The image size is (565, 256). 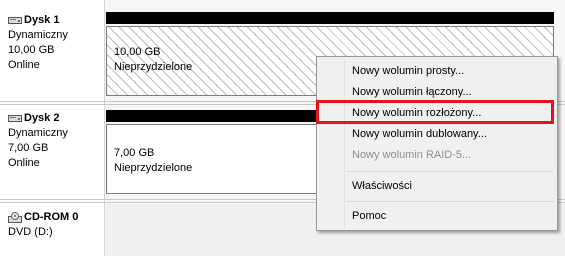 I want to click on disk-1-status: Online, so click(x=24, y=65).